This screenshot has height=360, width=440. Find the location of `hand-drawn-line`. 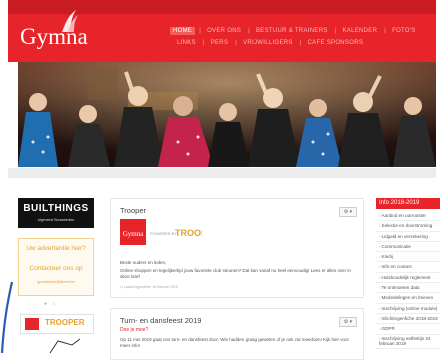

hand-drawn-line is located at coordinates (7, 317).